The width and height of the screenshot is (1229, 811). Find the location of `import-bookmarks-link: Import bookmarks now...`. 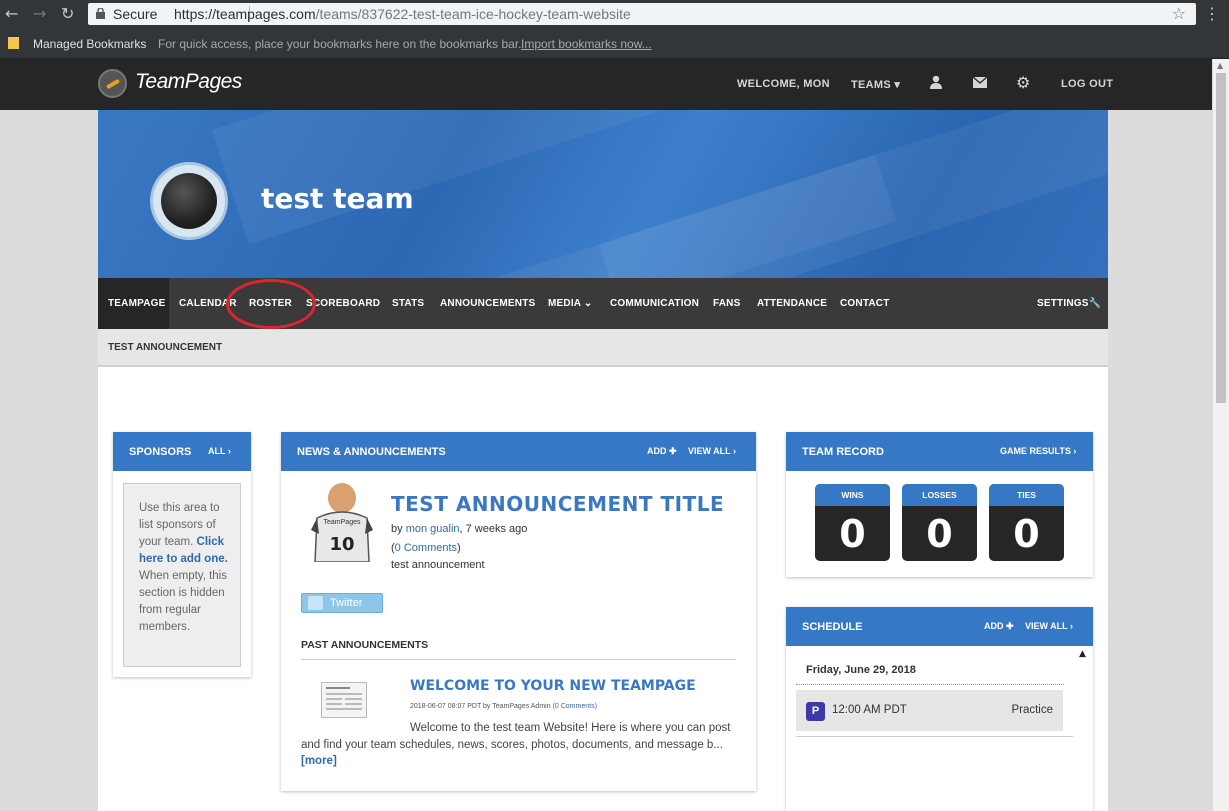

import-bookmarks-link: Import bookmarks now... is located at coordinates (586, 44).